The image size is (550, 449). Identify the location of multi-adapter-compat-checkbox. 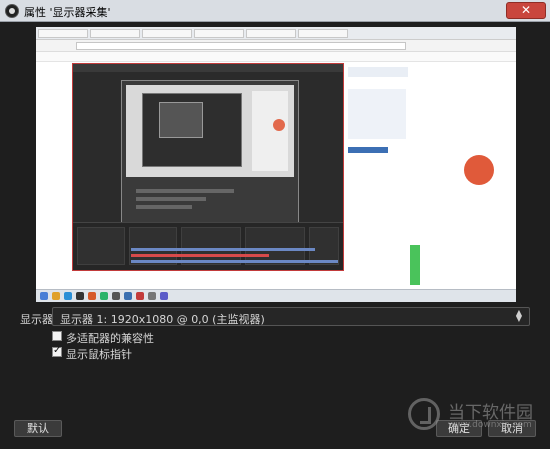
(57, 336).